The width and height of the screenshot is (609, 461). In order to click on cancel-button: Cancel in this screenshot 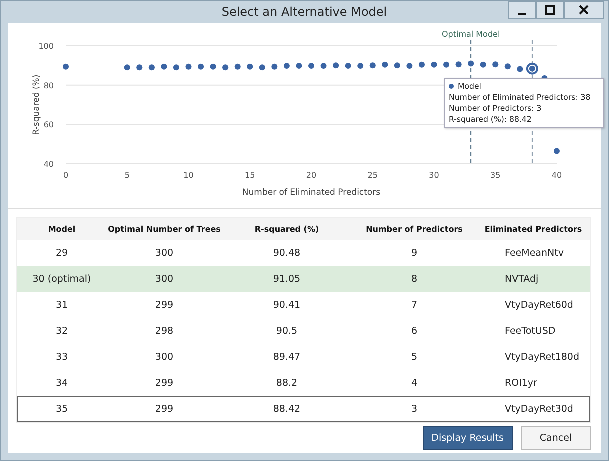, I will do `click(556, 438)`.